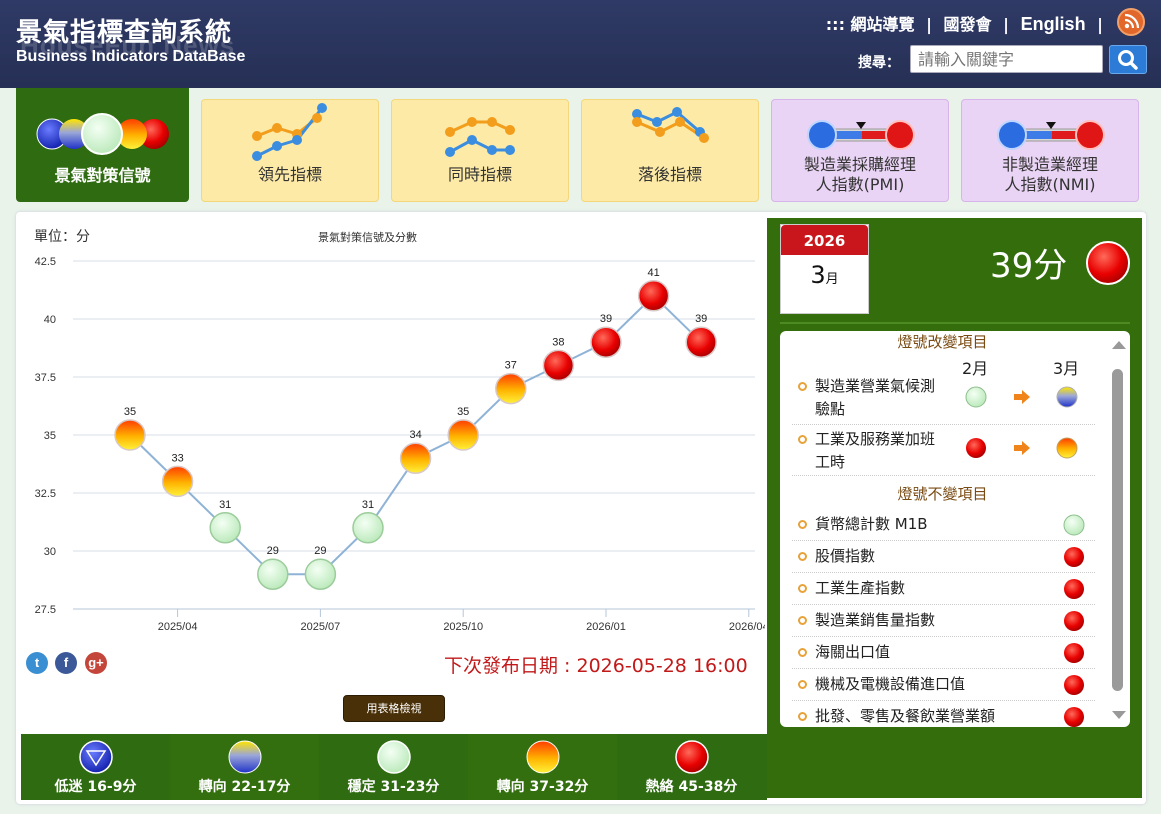 The width and height of the screenshot is (1161, 814). What do you see at coordinates (45, 610) in the screenshot?
I see `y-tick-label: 27.5` at bounding box center [45, 610].